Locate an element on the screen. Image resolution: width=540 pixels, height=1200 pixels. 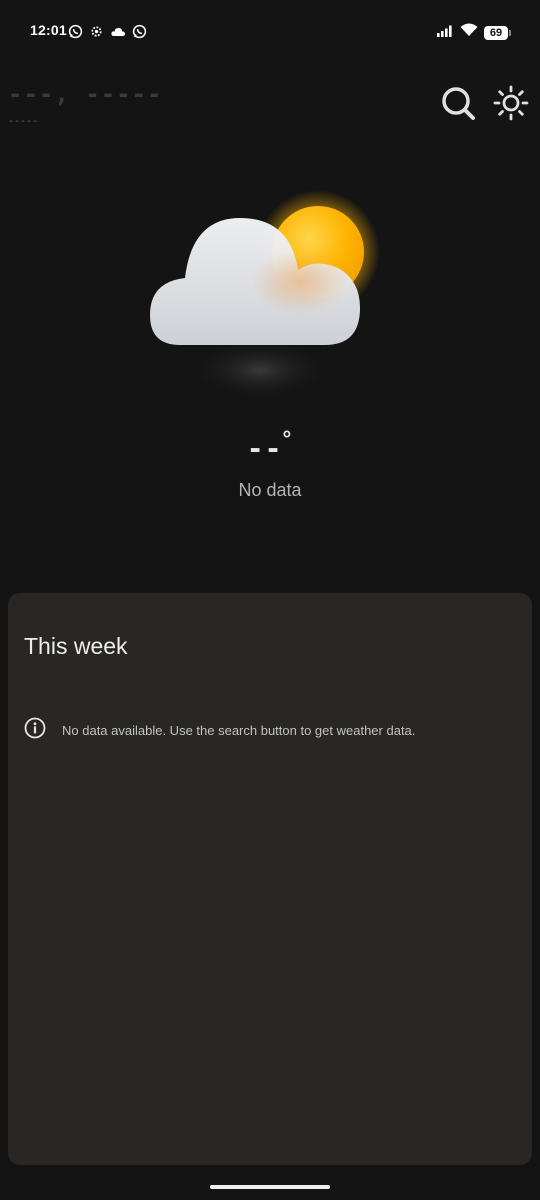
sun-icon is located at coordinates (511, 105).